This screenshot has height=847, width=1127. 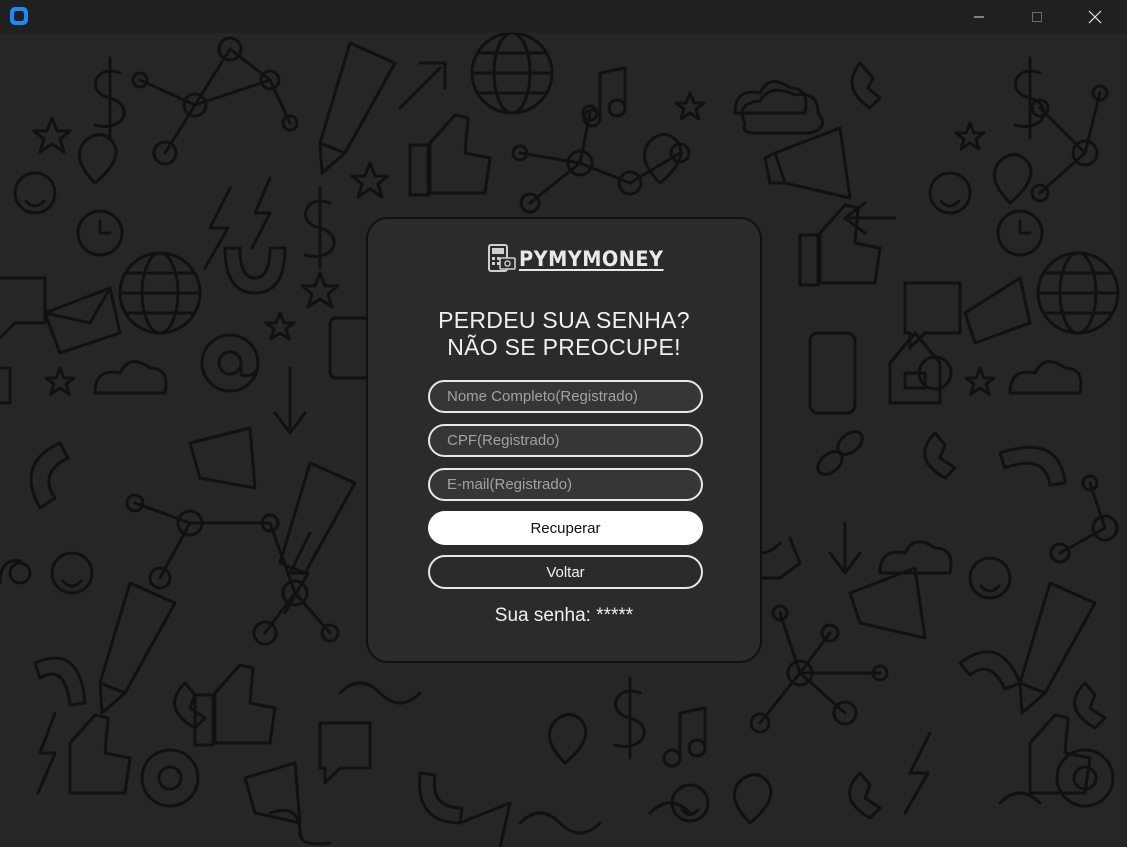 I want to click on cpf-input, so click(x=565, y=440).